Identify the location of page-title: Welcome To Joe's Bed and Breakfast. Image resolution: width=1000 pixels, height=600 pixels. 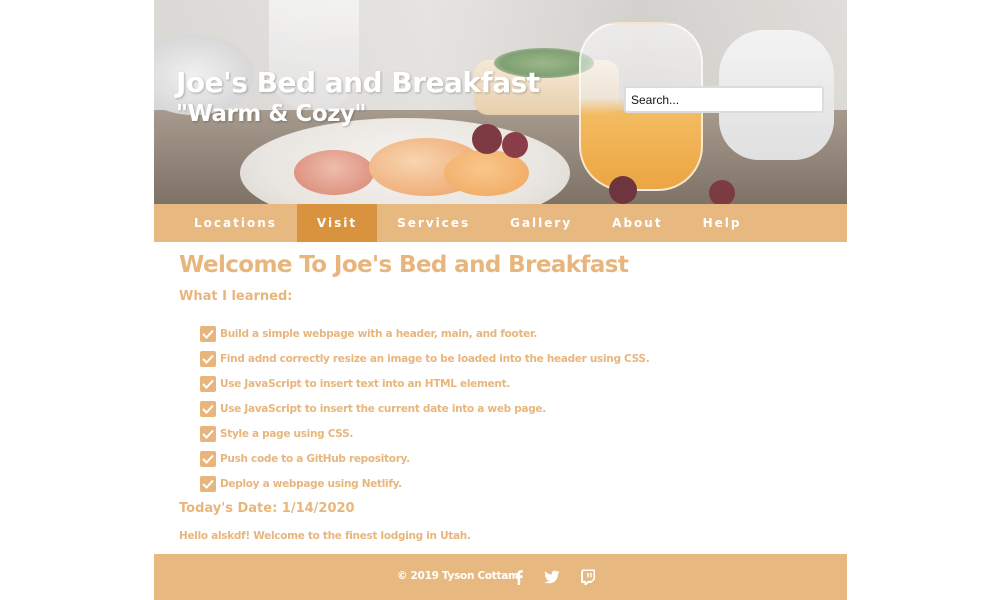
(404, 265).